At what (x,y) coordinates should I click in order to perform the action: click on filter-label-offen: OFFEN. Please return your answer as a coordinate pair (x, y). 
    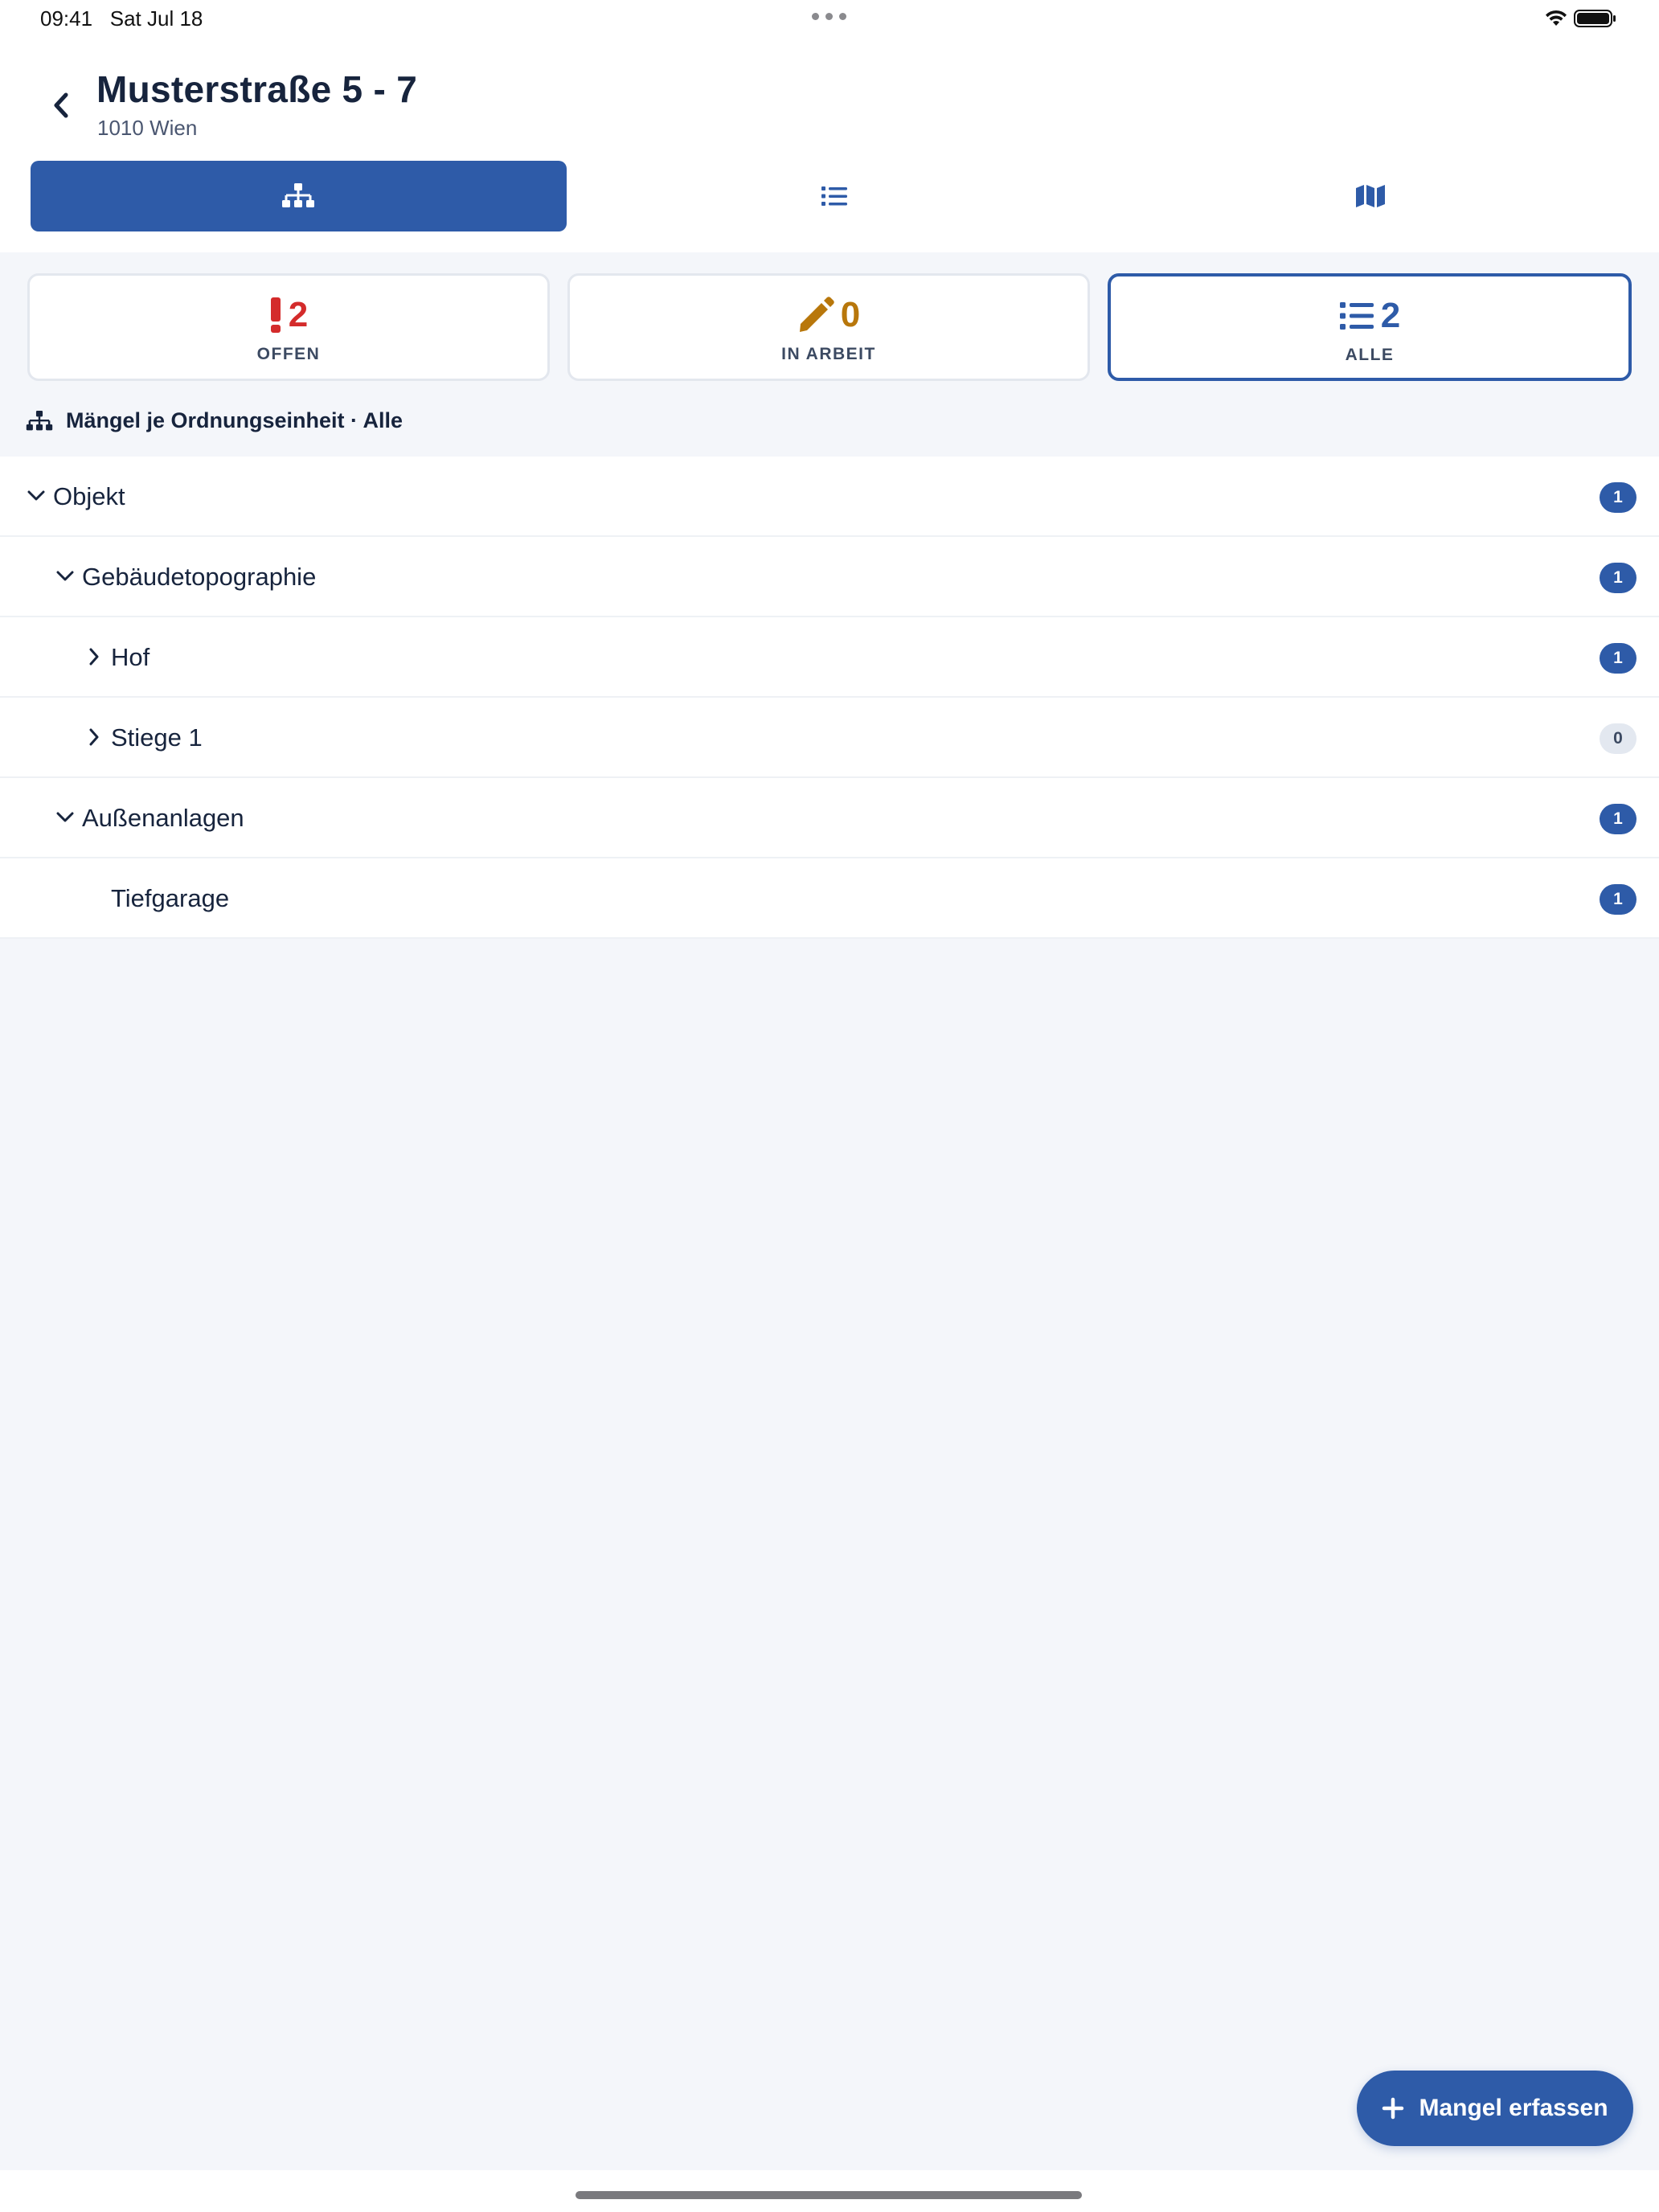
    Looking at the image, I should click on (288, 354).